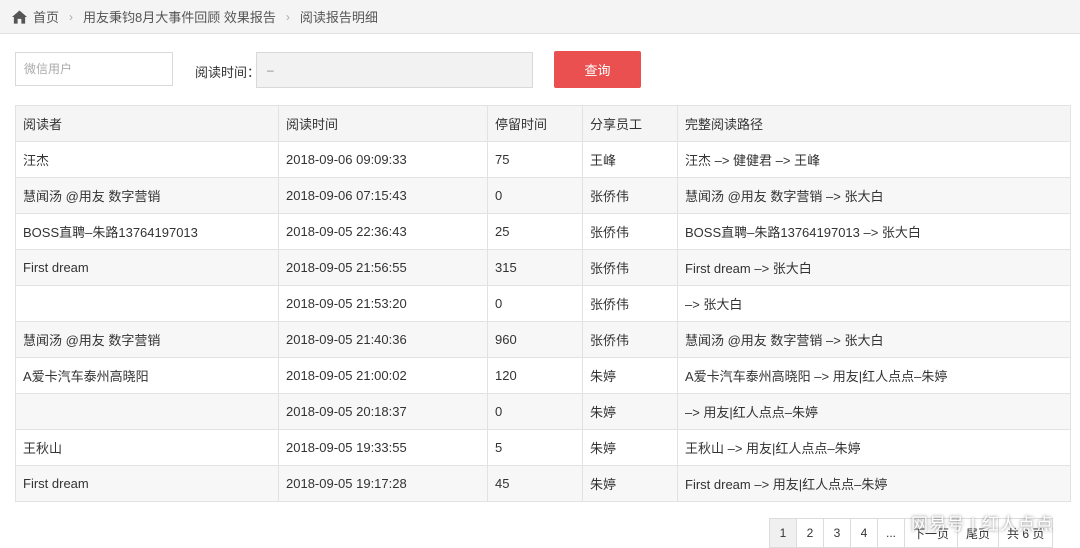 The height and width of the screenshot is (548, 1080). Describe the element at coordinates (874, 159) in the screenshot. I see `cell-read-path: 汪杰 –> 健健君 –> 王峰` at that location.